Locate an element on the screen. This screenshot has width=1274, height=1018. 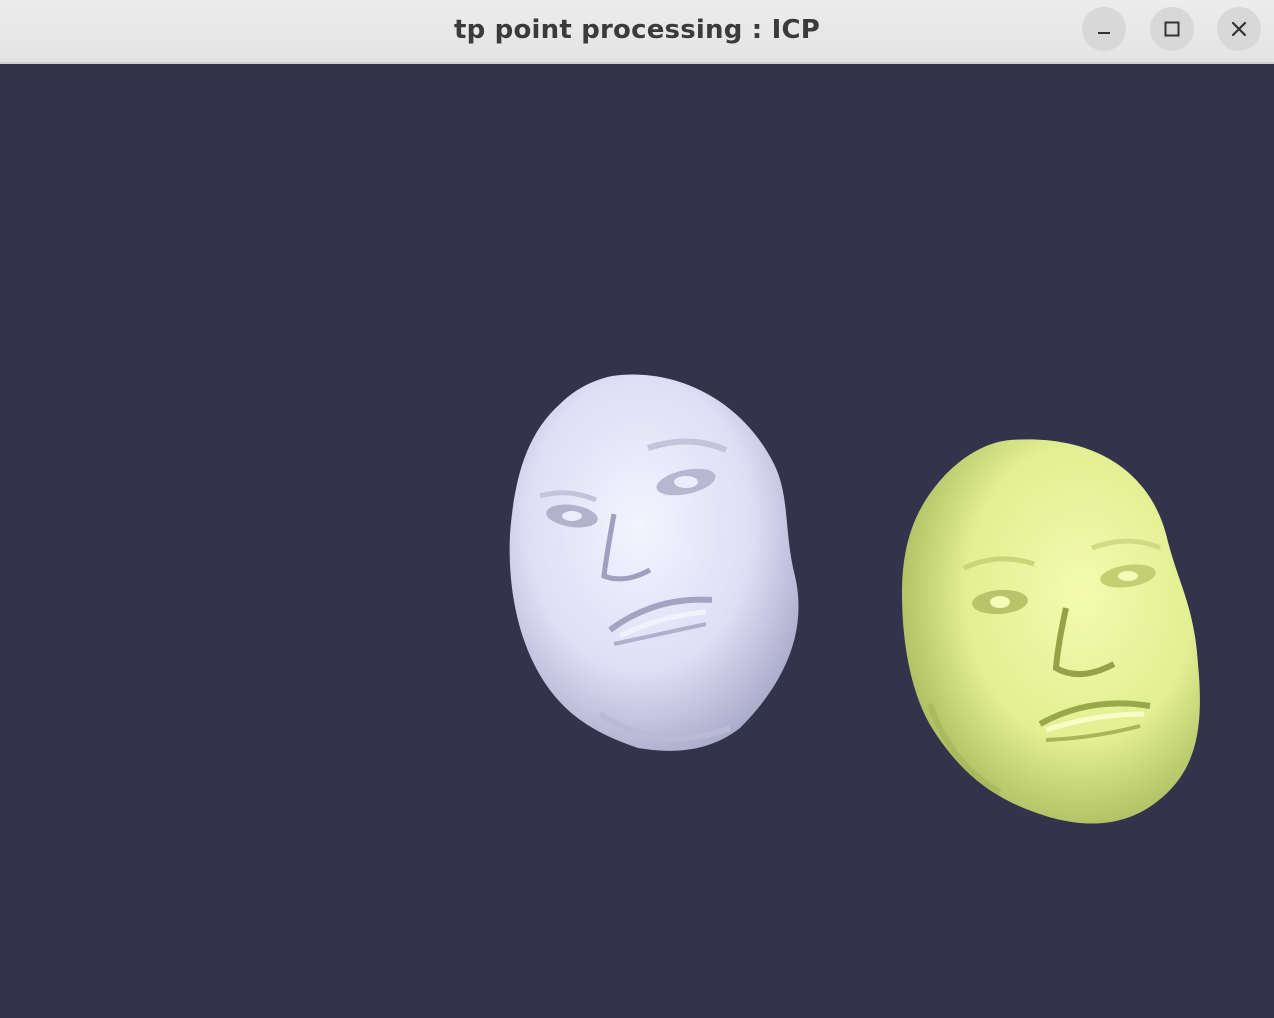
close-button is located at coordinates (1239, 29).